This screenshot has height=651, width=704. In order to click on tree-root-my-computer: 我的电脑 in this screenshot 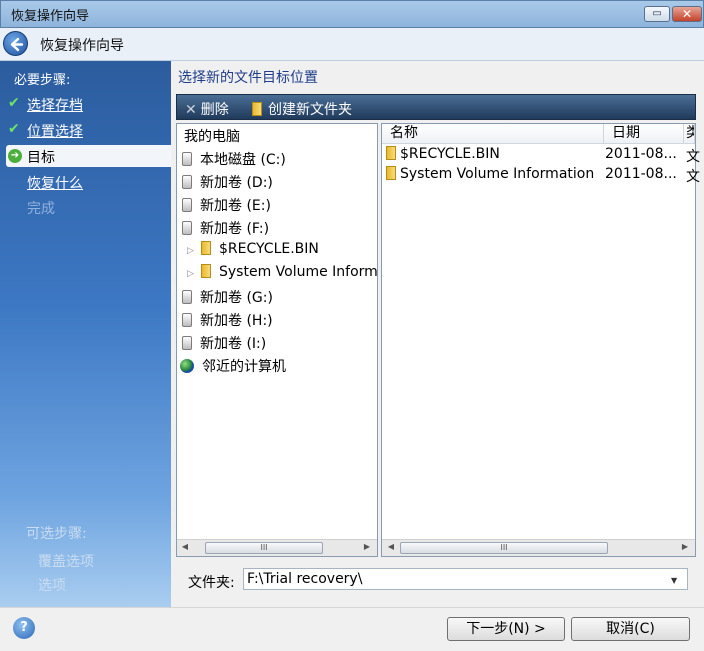, I will do `click(212, 136)`.